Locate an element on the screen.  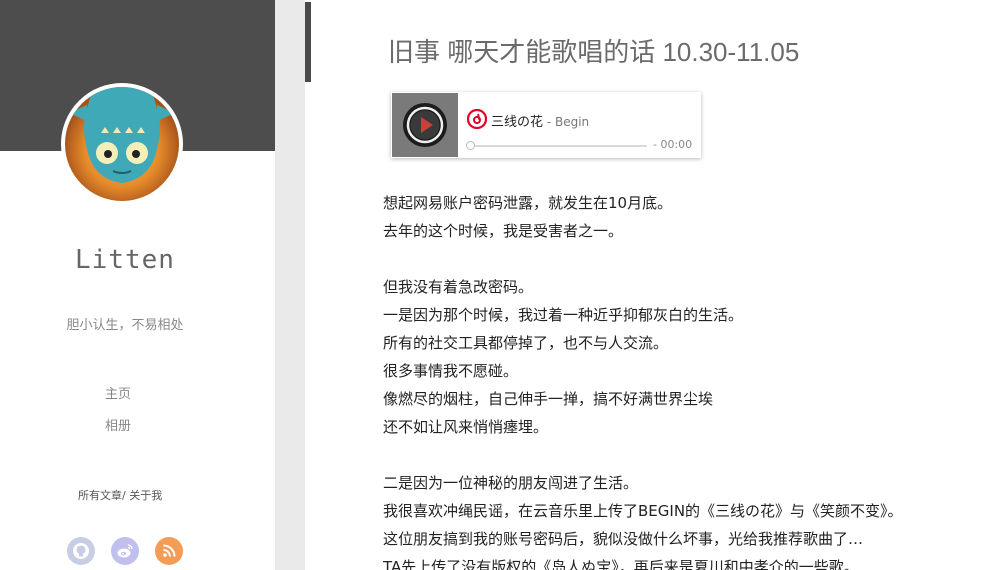
content-line: 所有的社交工具都停掉了，也不与人交流。 is located at coordinates (526, 343).